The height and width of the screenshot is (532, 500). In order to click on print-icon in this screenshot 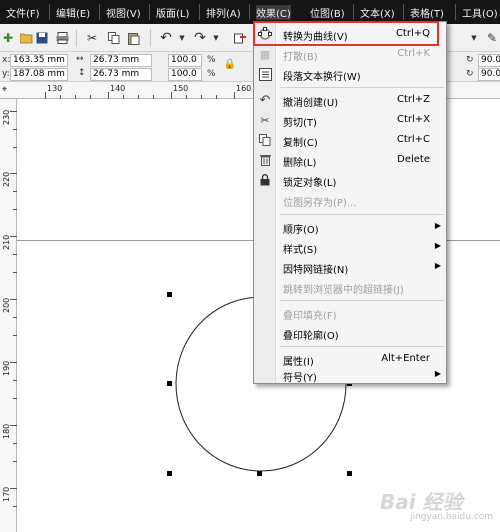, I will do `click(62, 38)`.